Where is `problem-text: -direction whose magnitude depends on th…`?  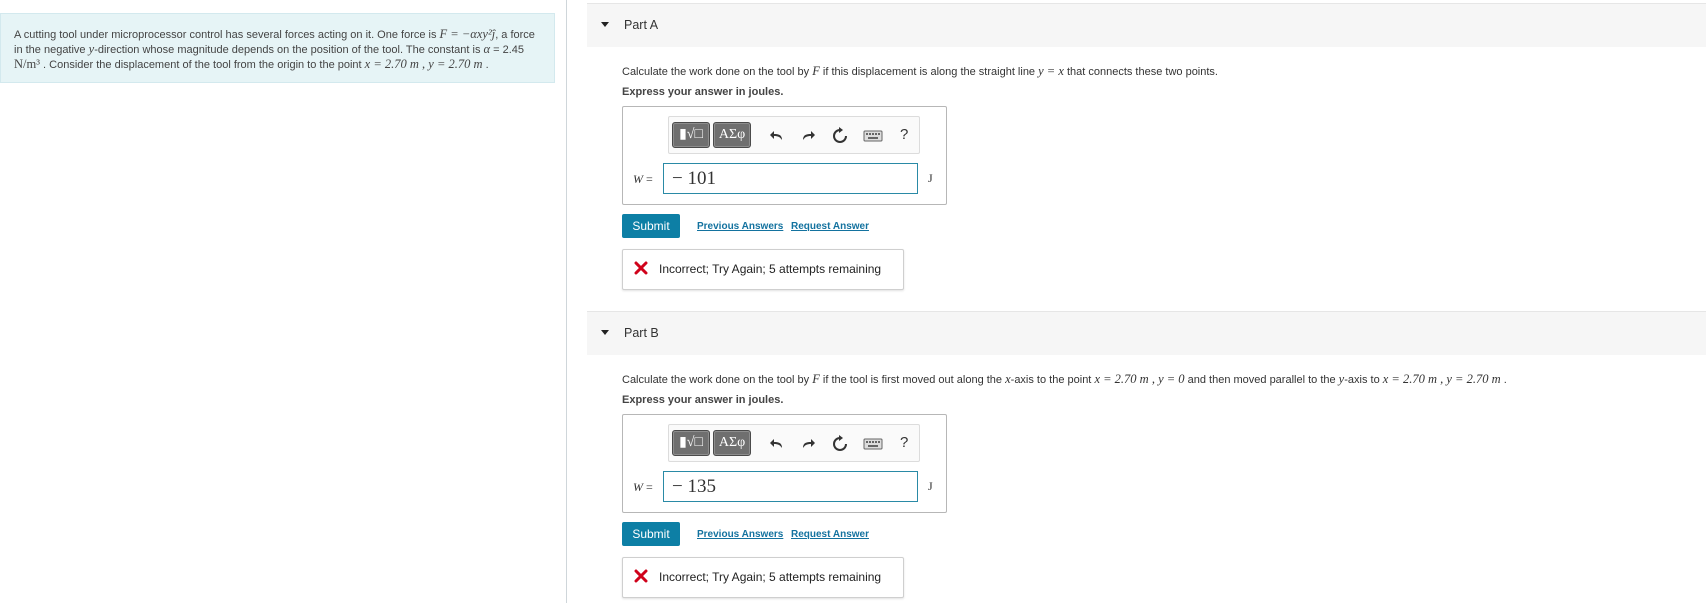 problem-text: -direction whose magnitude depends on th… is located at coordinates (289, 50).